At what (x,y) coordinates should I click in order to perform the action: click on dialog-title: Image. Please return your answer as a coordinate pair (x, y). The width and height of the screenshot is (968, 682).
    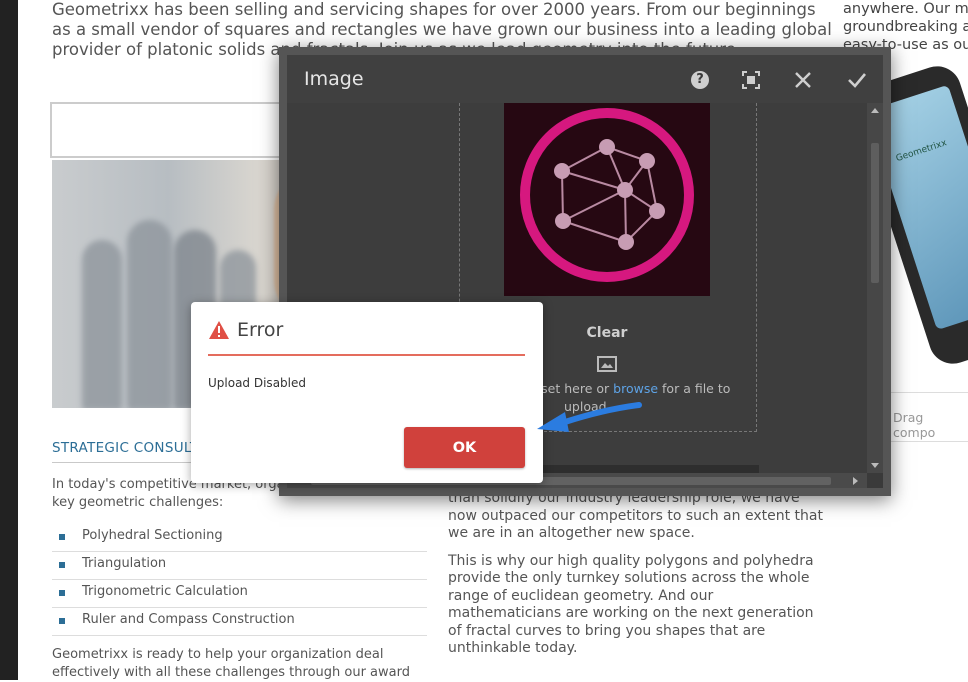
    Looking at the image, I should click on (334, 79).